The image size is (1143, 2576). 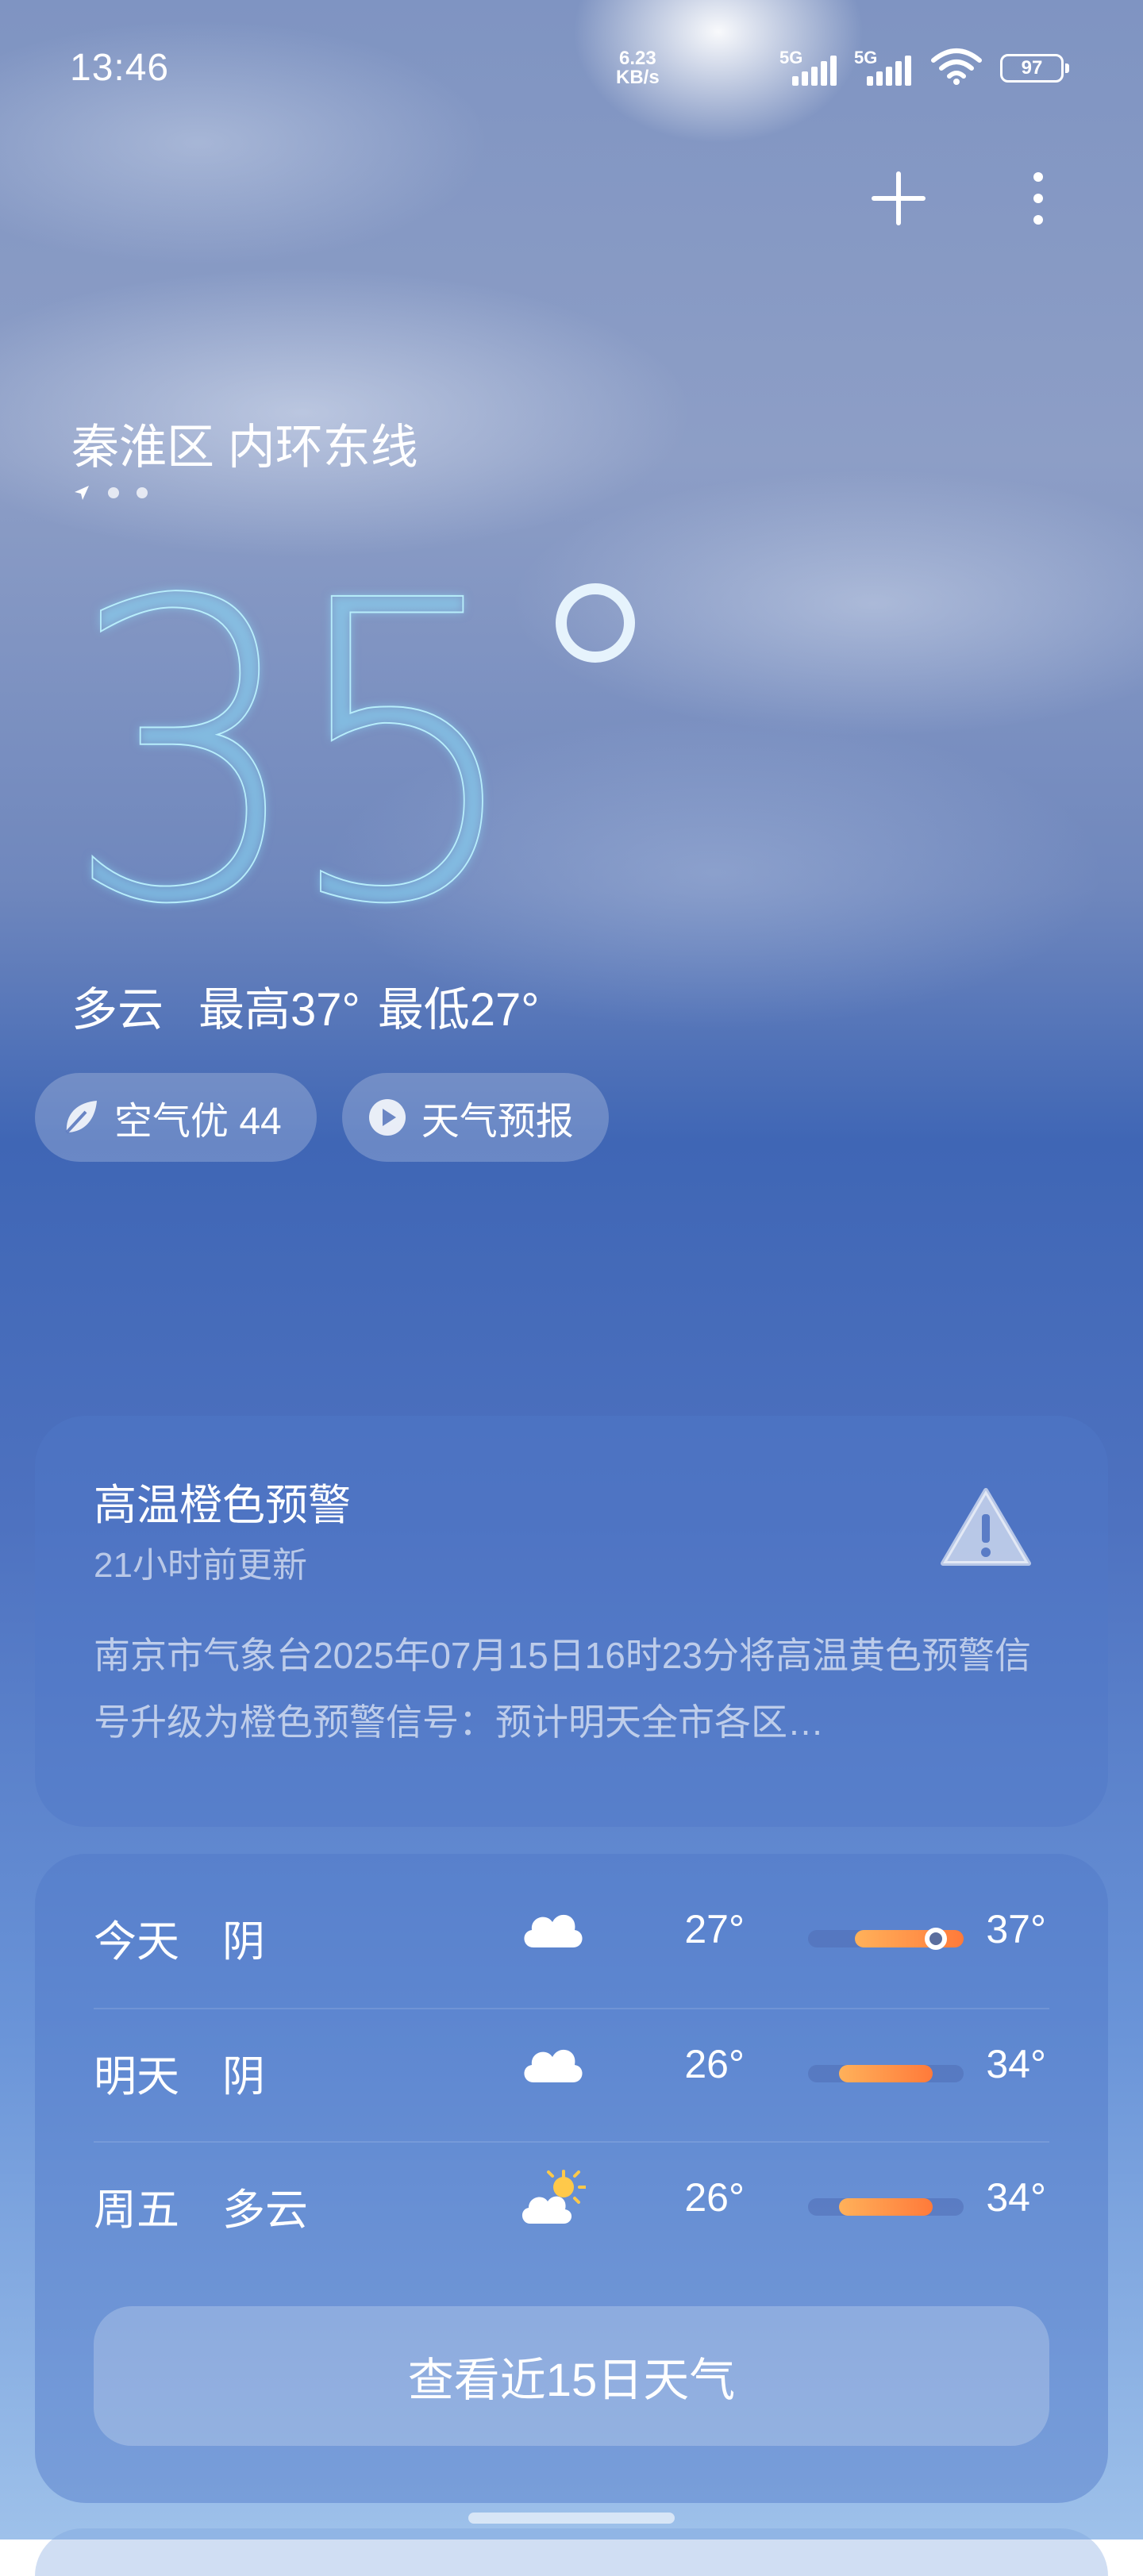 What do you see at coordinates (714, 1929) in the screenshot?
I see `forecast-low: 27°` at bounding box center [714, 1929].